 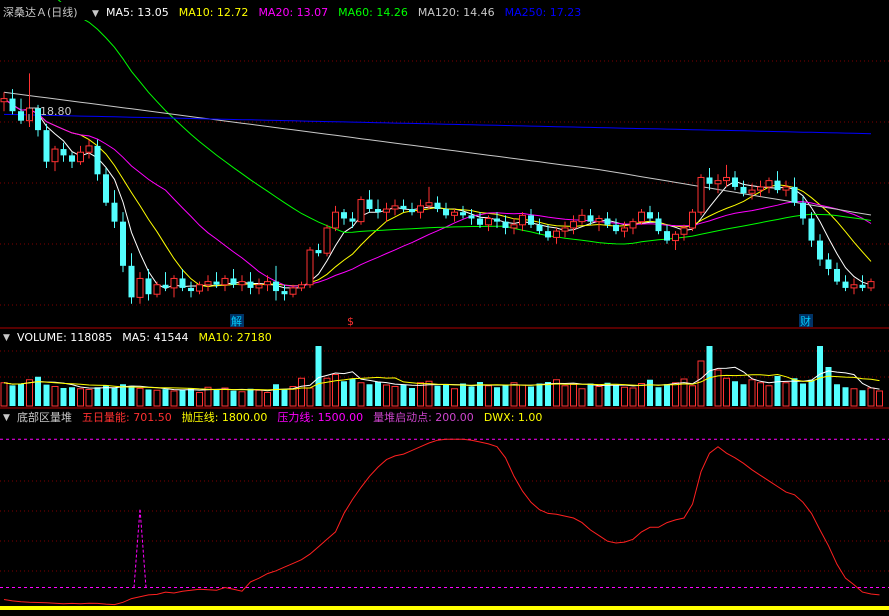 I want to click on event-marker-dollar: $, so click(x=350, y=321).